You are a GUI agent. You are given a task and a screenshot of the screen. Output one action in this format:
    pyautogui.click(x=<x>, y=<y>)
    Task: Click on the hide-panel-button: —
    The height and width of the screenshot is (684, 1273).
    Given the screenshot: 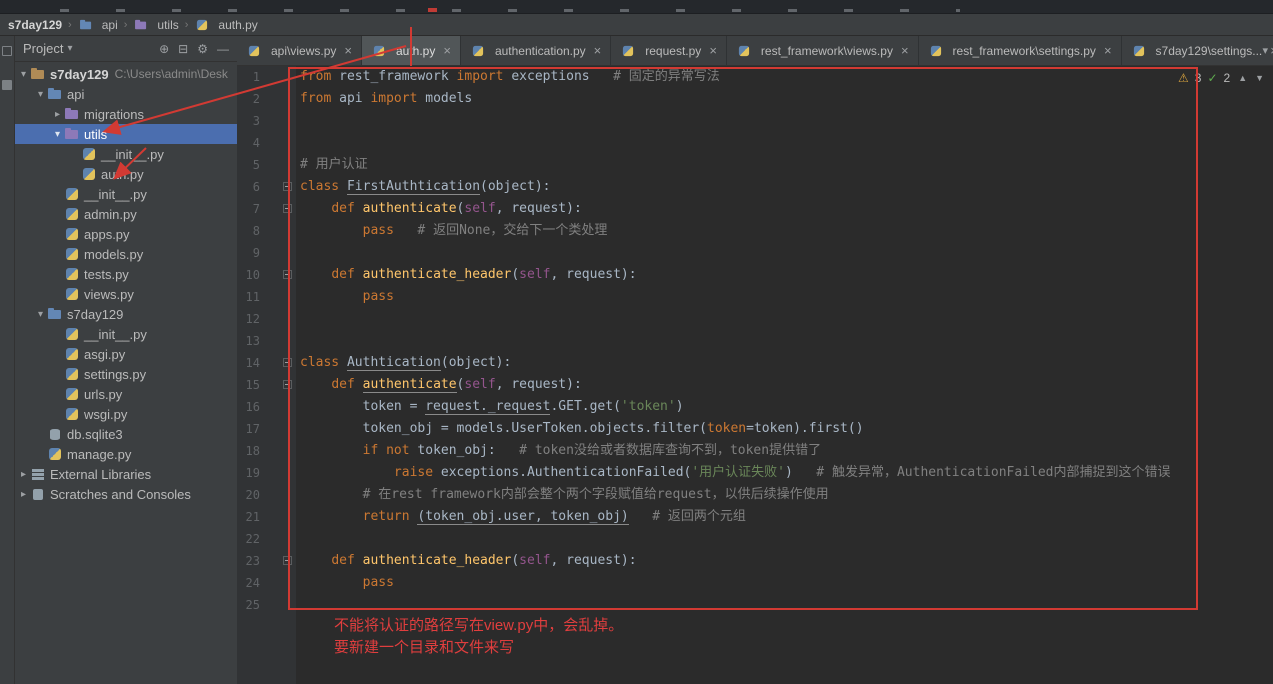 What is the action you would take?
    pyautogui.click(x=223, y=49)
    